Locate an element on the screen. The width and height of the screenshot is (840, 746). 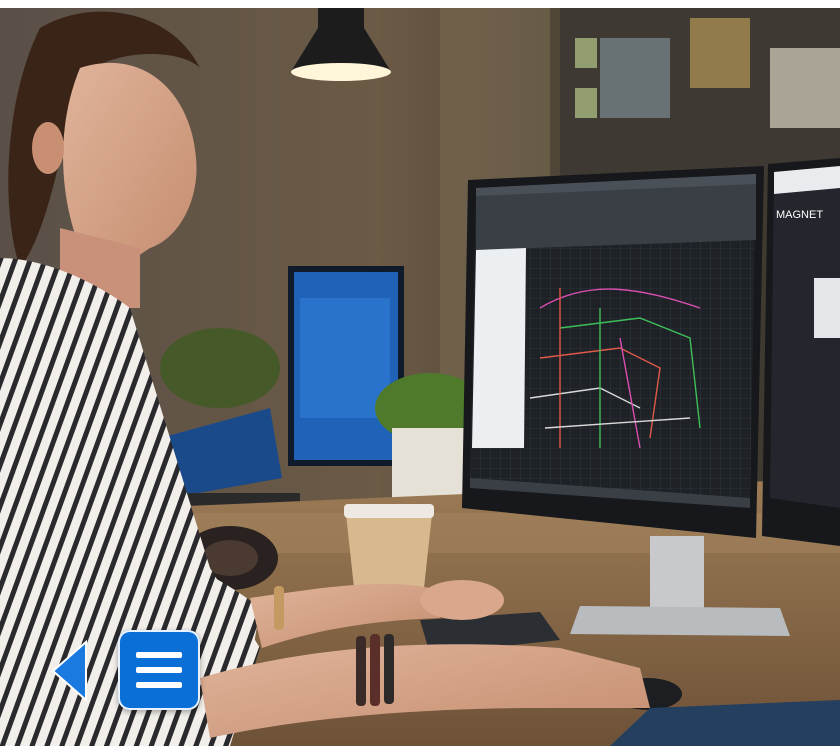
menu-button is located at coordinates (159, 670).